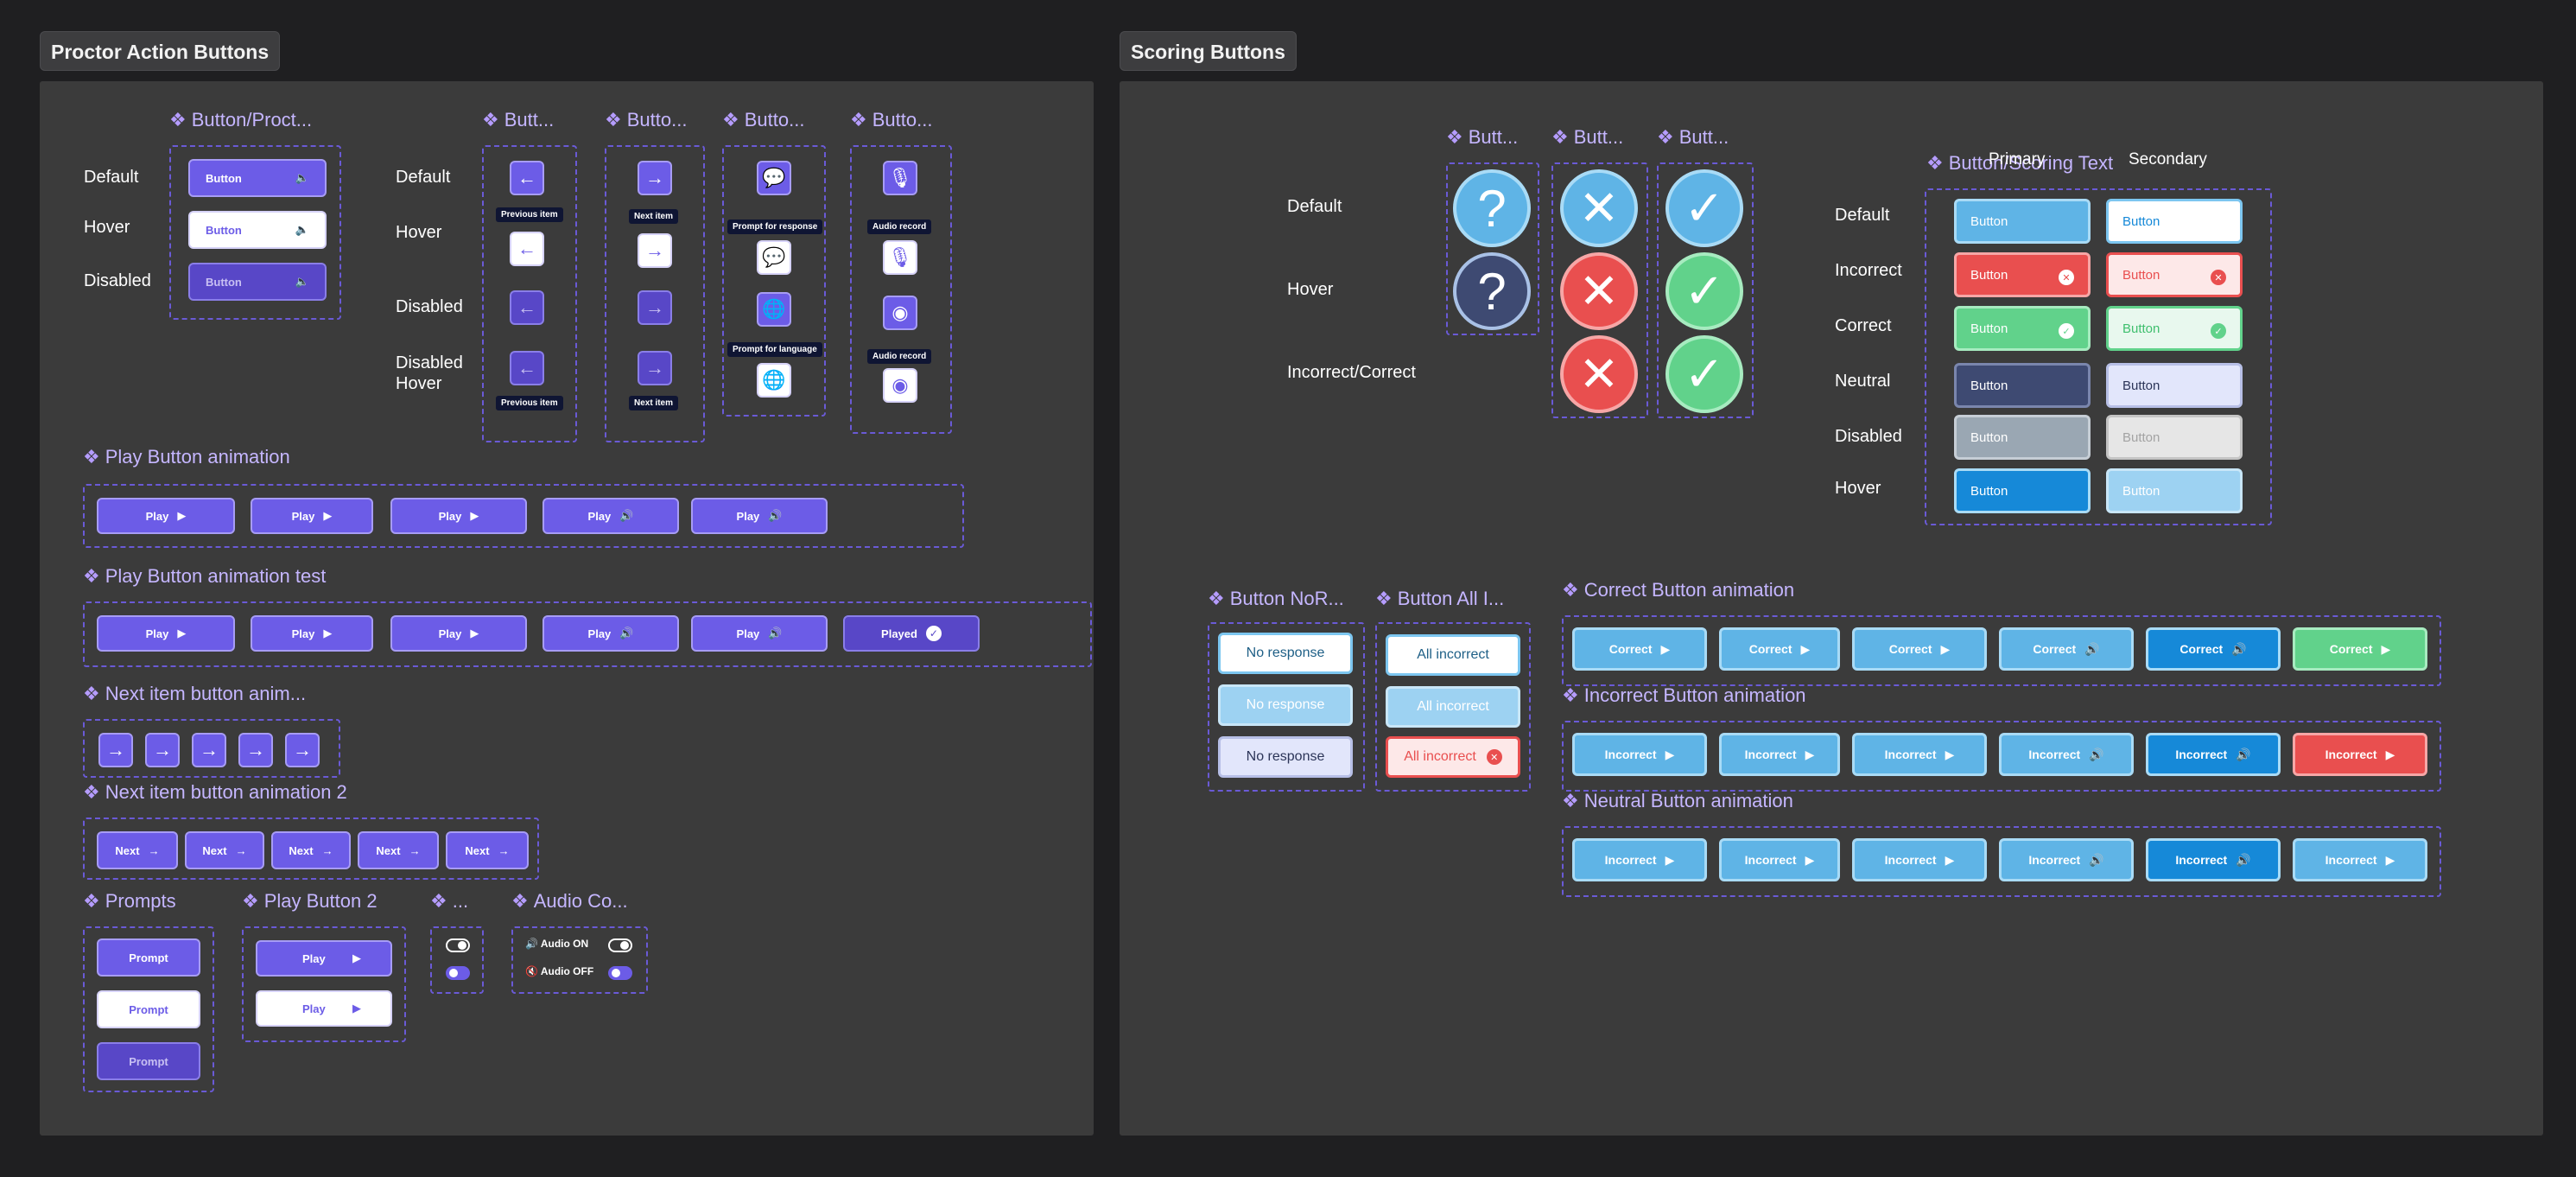 The width and height of the screenshot is (2576, 1177). I want to click on prompt-button-hover: Prompt, so click(148, 1009).